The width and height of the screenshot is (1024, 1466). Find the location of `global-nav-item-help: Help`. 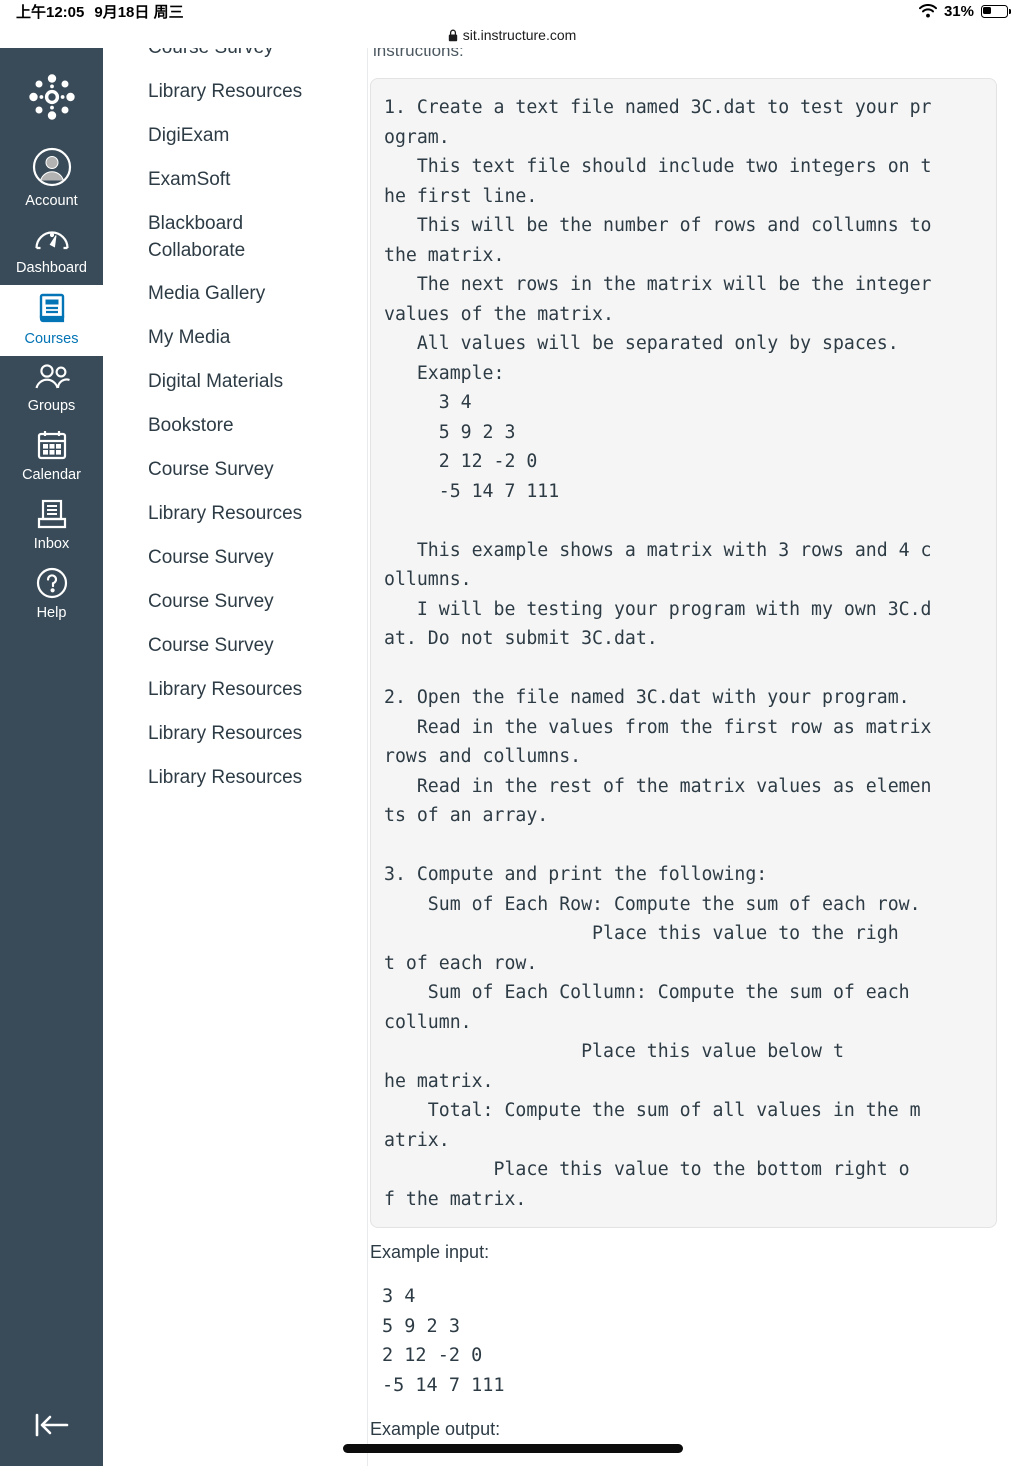

global-nav-item-help: Help is located at coordinates (51, 595).